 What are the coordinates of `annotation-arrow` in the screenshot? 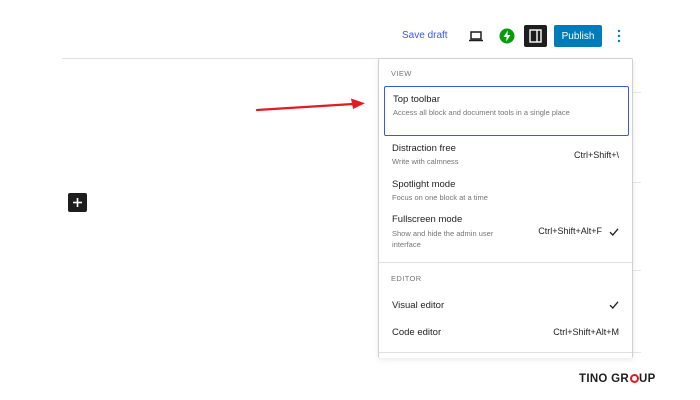 It's located at (310, 105).